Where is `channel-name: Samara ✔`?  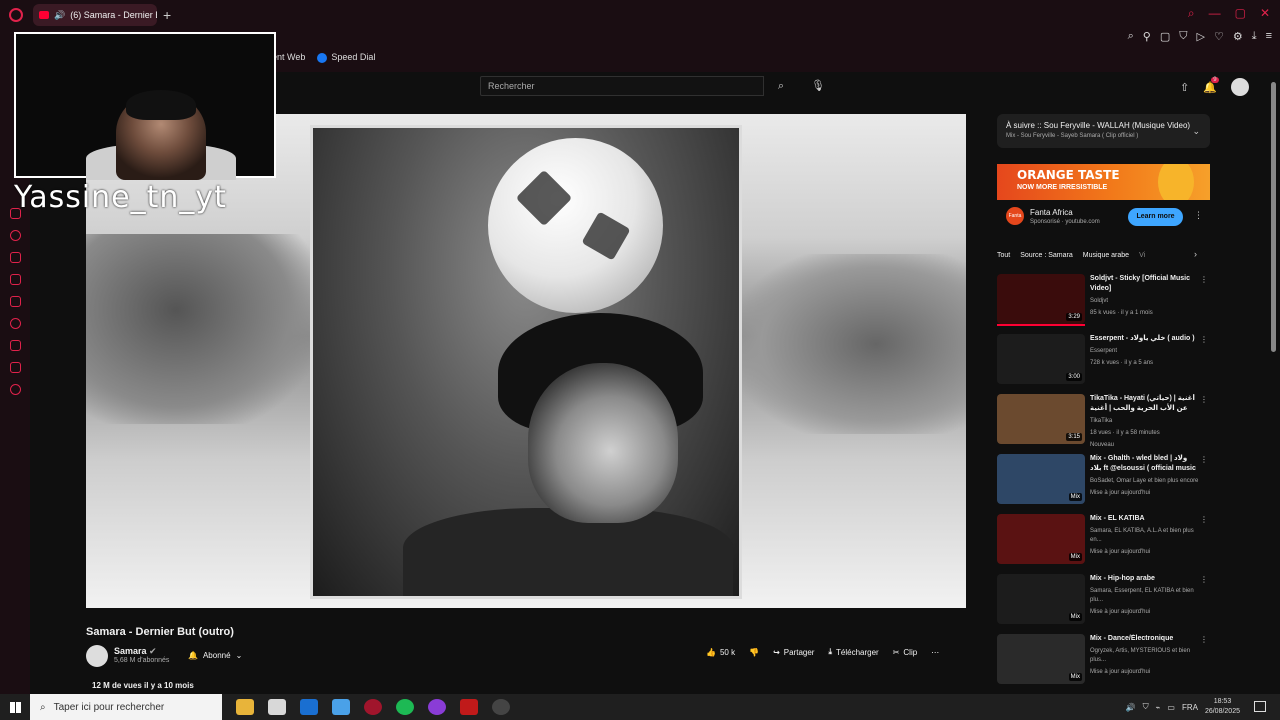 channel-name: Samara ✔ is located at coordinates (135, 651).